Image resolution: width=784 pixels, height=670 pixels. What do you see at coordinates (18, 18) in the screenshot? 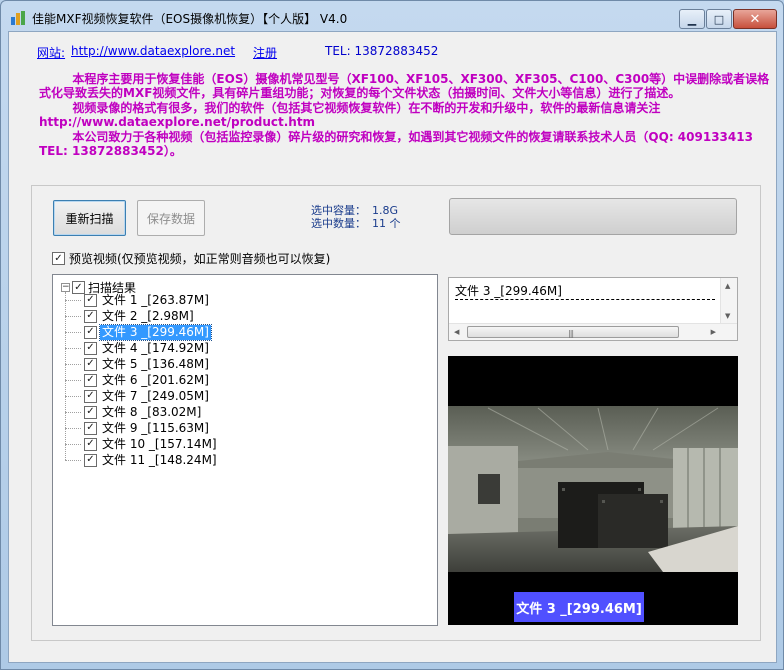
I see `app-icon` at bounding box center [18, 18].